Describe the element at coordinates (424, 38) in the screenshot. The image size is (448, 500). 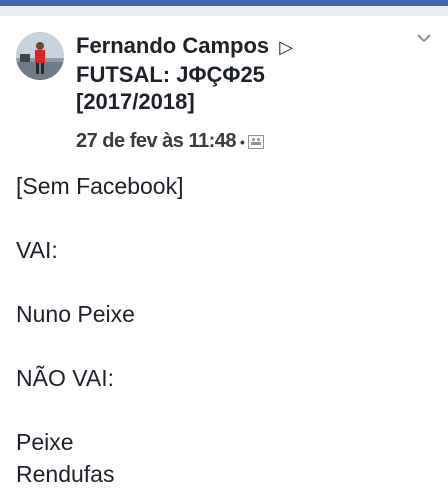
I see `chevron-down-icon` at that location.